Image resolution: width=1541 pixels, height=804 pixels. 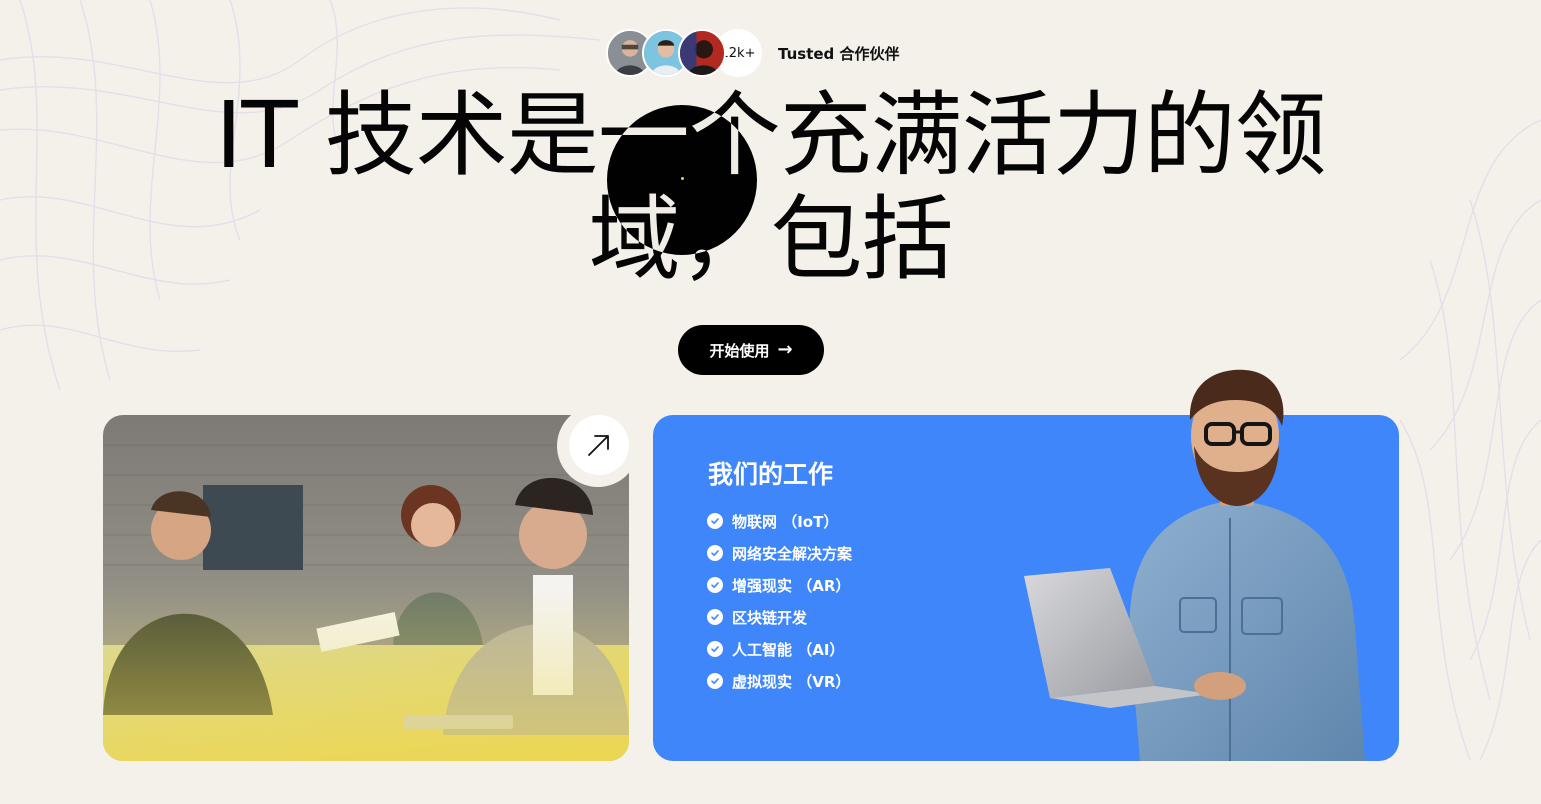 I want to click on man-with-laptop-image, so click(x=1194, y=565).